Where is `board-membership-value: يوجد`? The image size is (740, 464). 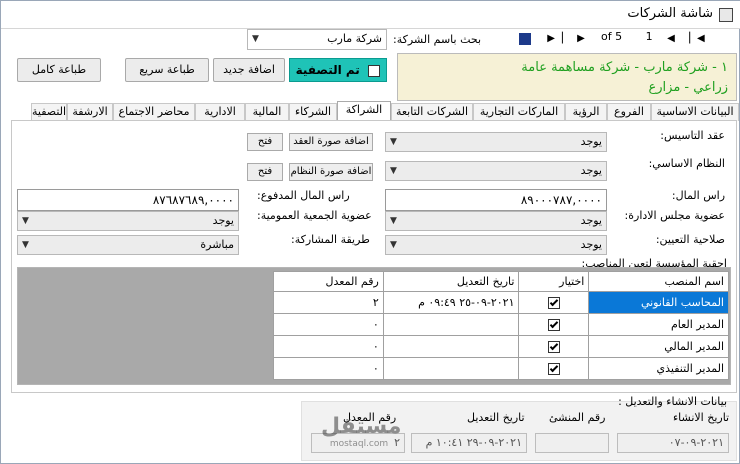
board-membership-value: يوجد is located at coordinates (591, 220).